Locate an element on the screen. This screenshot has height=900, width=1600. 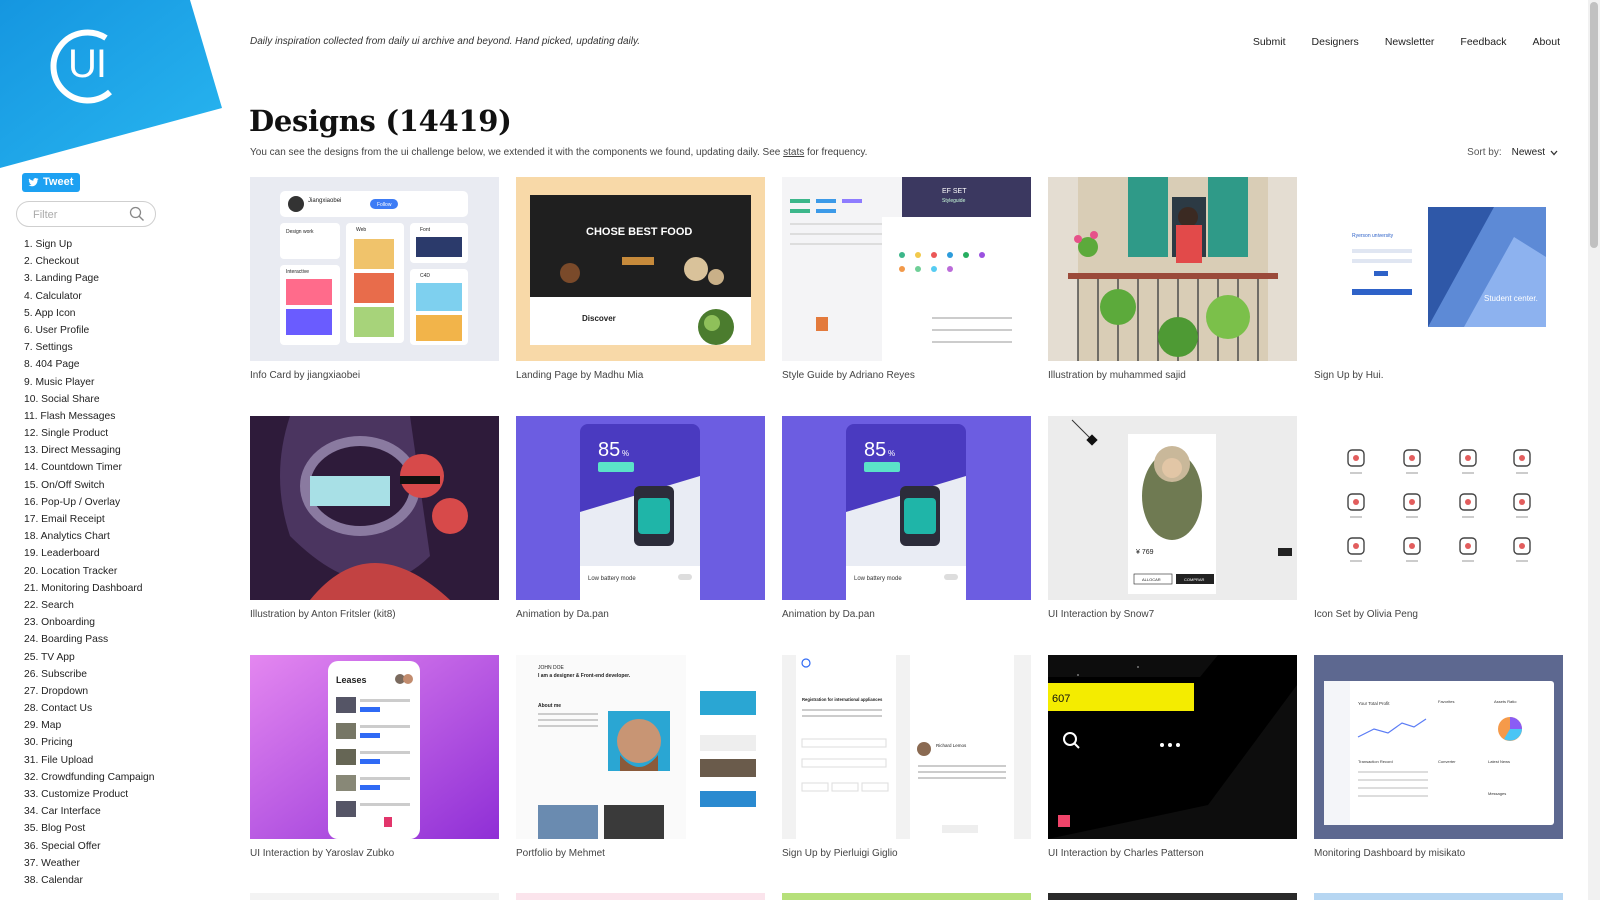
design-caption: Icon Set by Olivia Peng is located at coordinates (1438, 614).